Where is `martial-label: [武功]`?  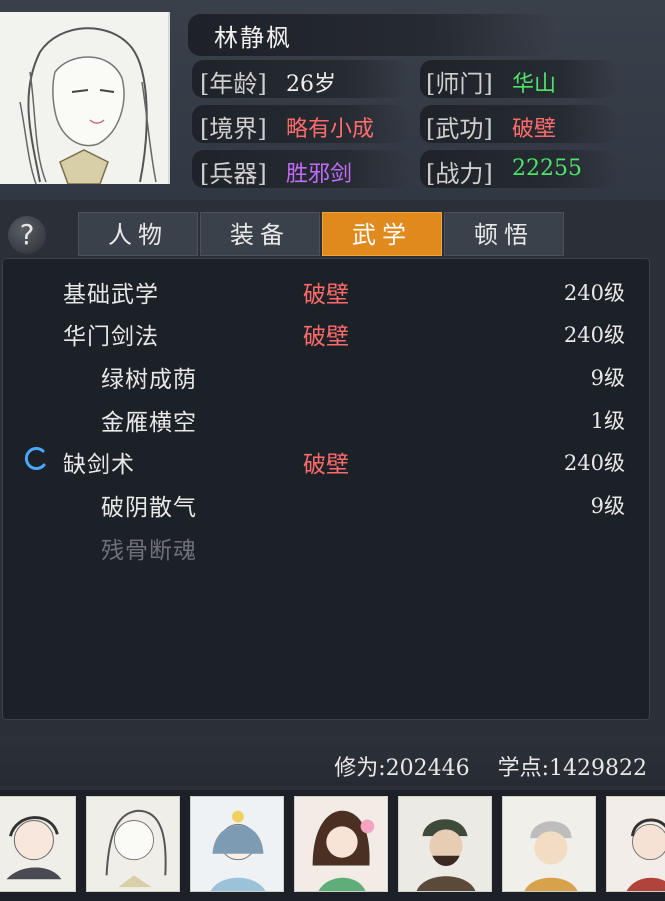
martial-label: [武功] is located at coordinates (459, 129).